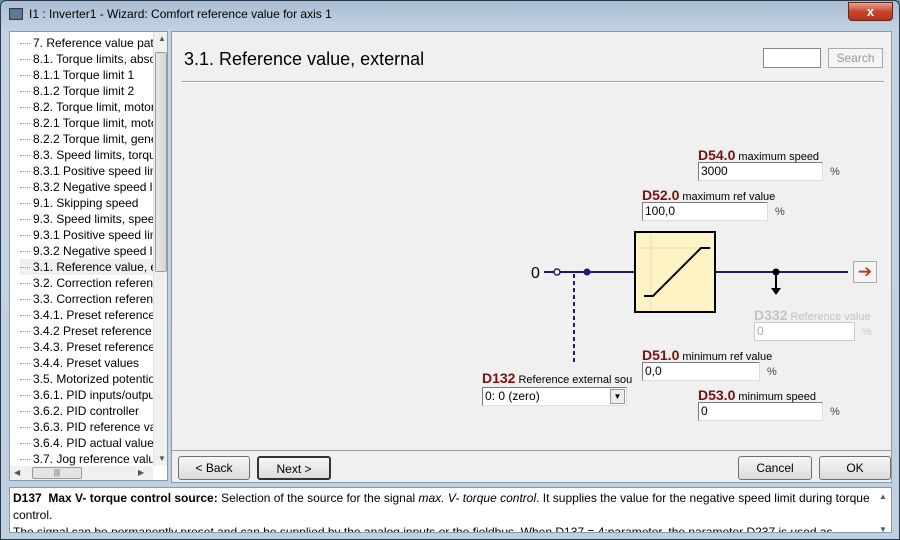 The height and width of the screenshot is (540, 900). I want to click on ok-button: OK, so click(855, 468).